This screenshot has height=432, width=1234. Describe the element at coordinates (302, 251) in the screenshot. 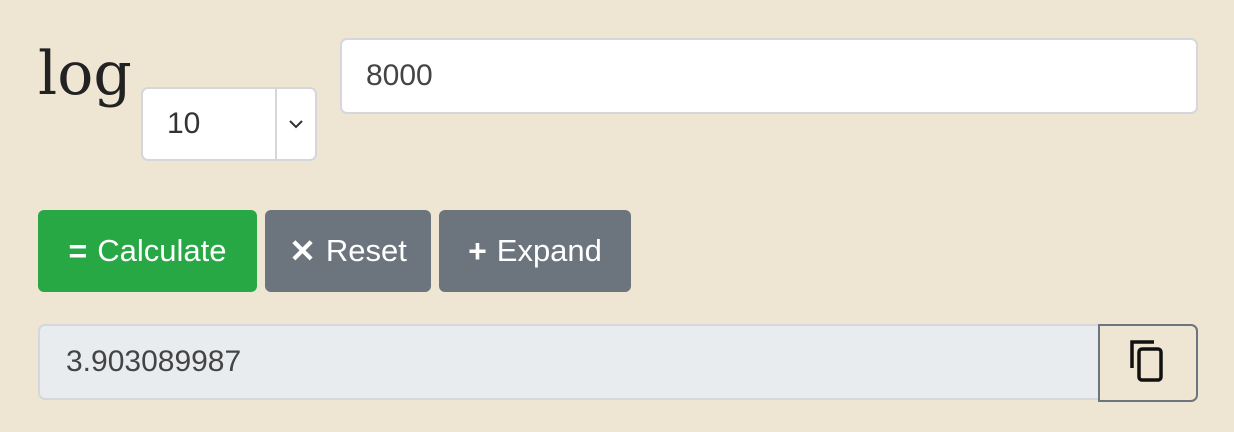

I see `close-icon: ✕` at that location.